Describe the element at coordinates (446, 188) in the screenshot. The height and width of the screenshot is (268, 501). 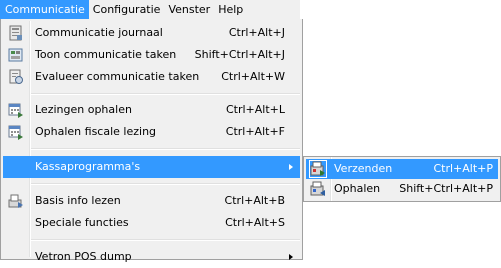
I see `submenu-item-shortcut: Shift+Ctrl+Alt+P` at that location.